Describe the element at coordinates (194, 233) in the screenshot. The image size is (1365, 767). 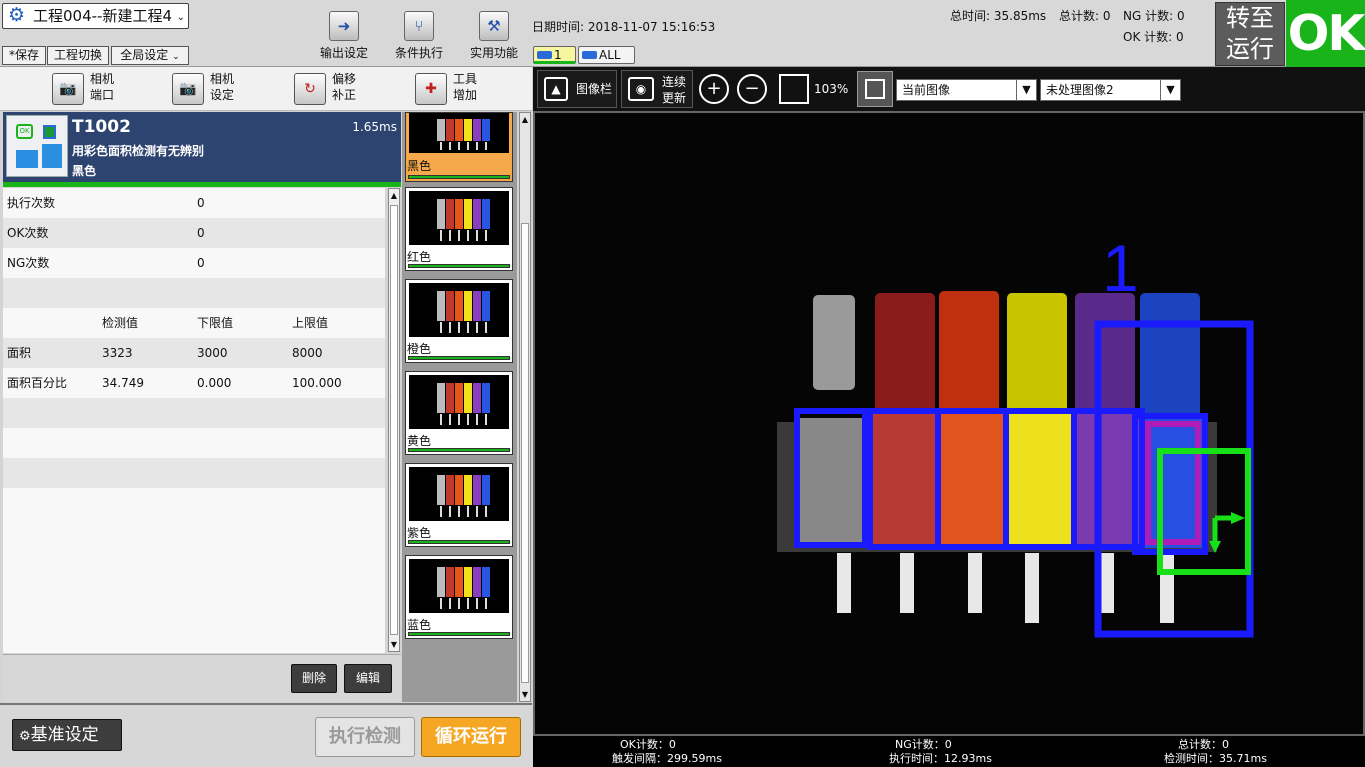
I see `stat-row: OK次数 0` at that location.